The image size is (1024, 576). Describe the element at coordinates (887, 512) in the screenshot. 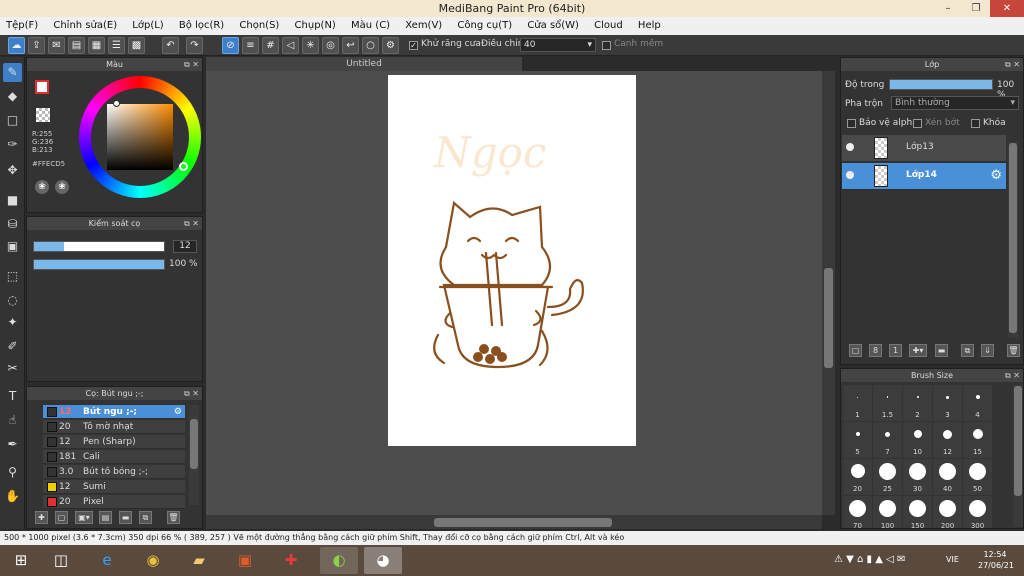

I see `brush-size-cell: 100` at that location.